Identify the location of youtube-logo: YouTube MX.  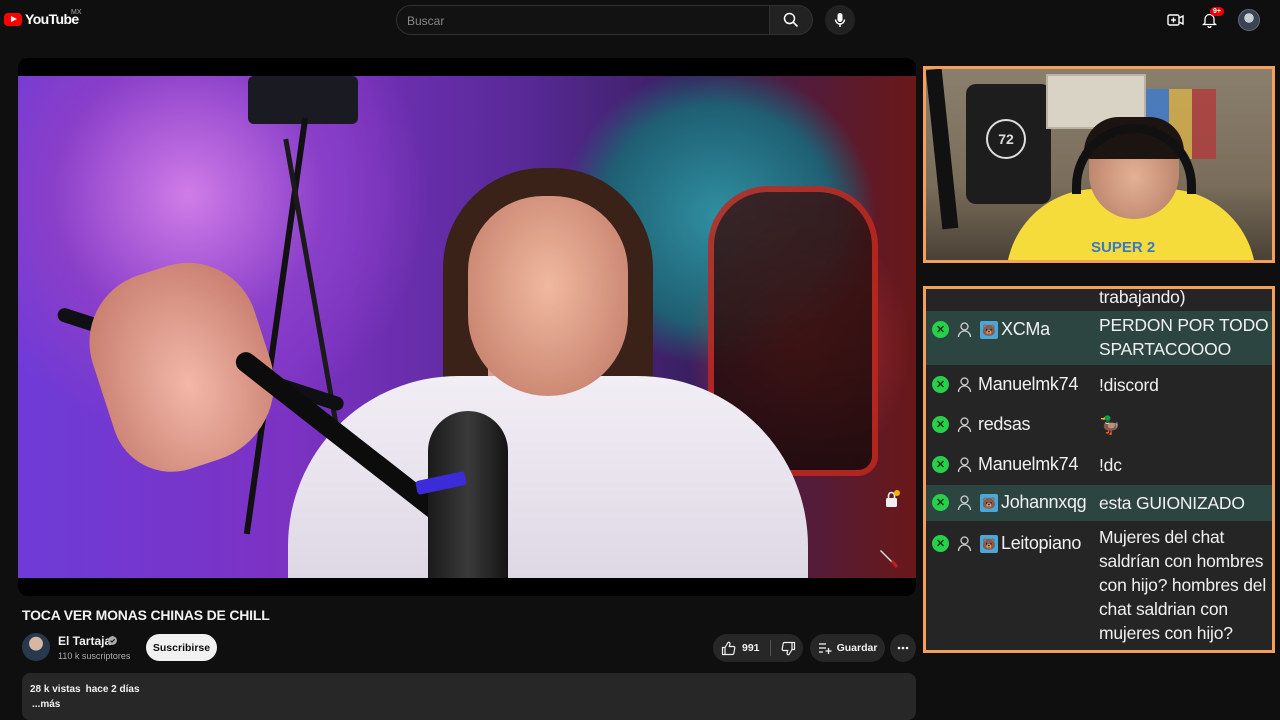
(43, 18).